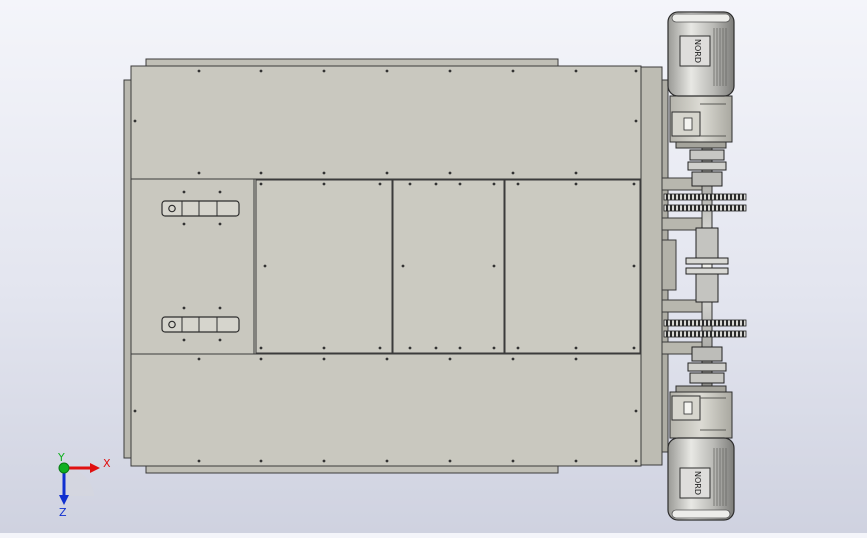  I want to click on slot-bracket-top, so click(200, 208).